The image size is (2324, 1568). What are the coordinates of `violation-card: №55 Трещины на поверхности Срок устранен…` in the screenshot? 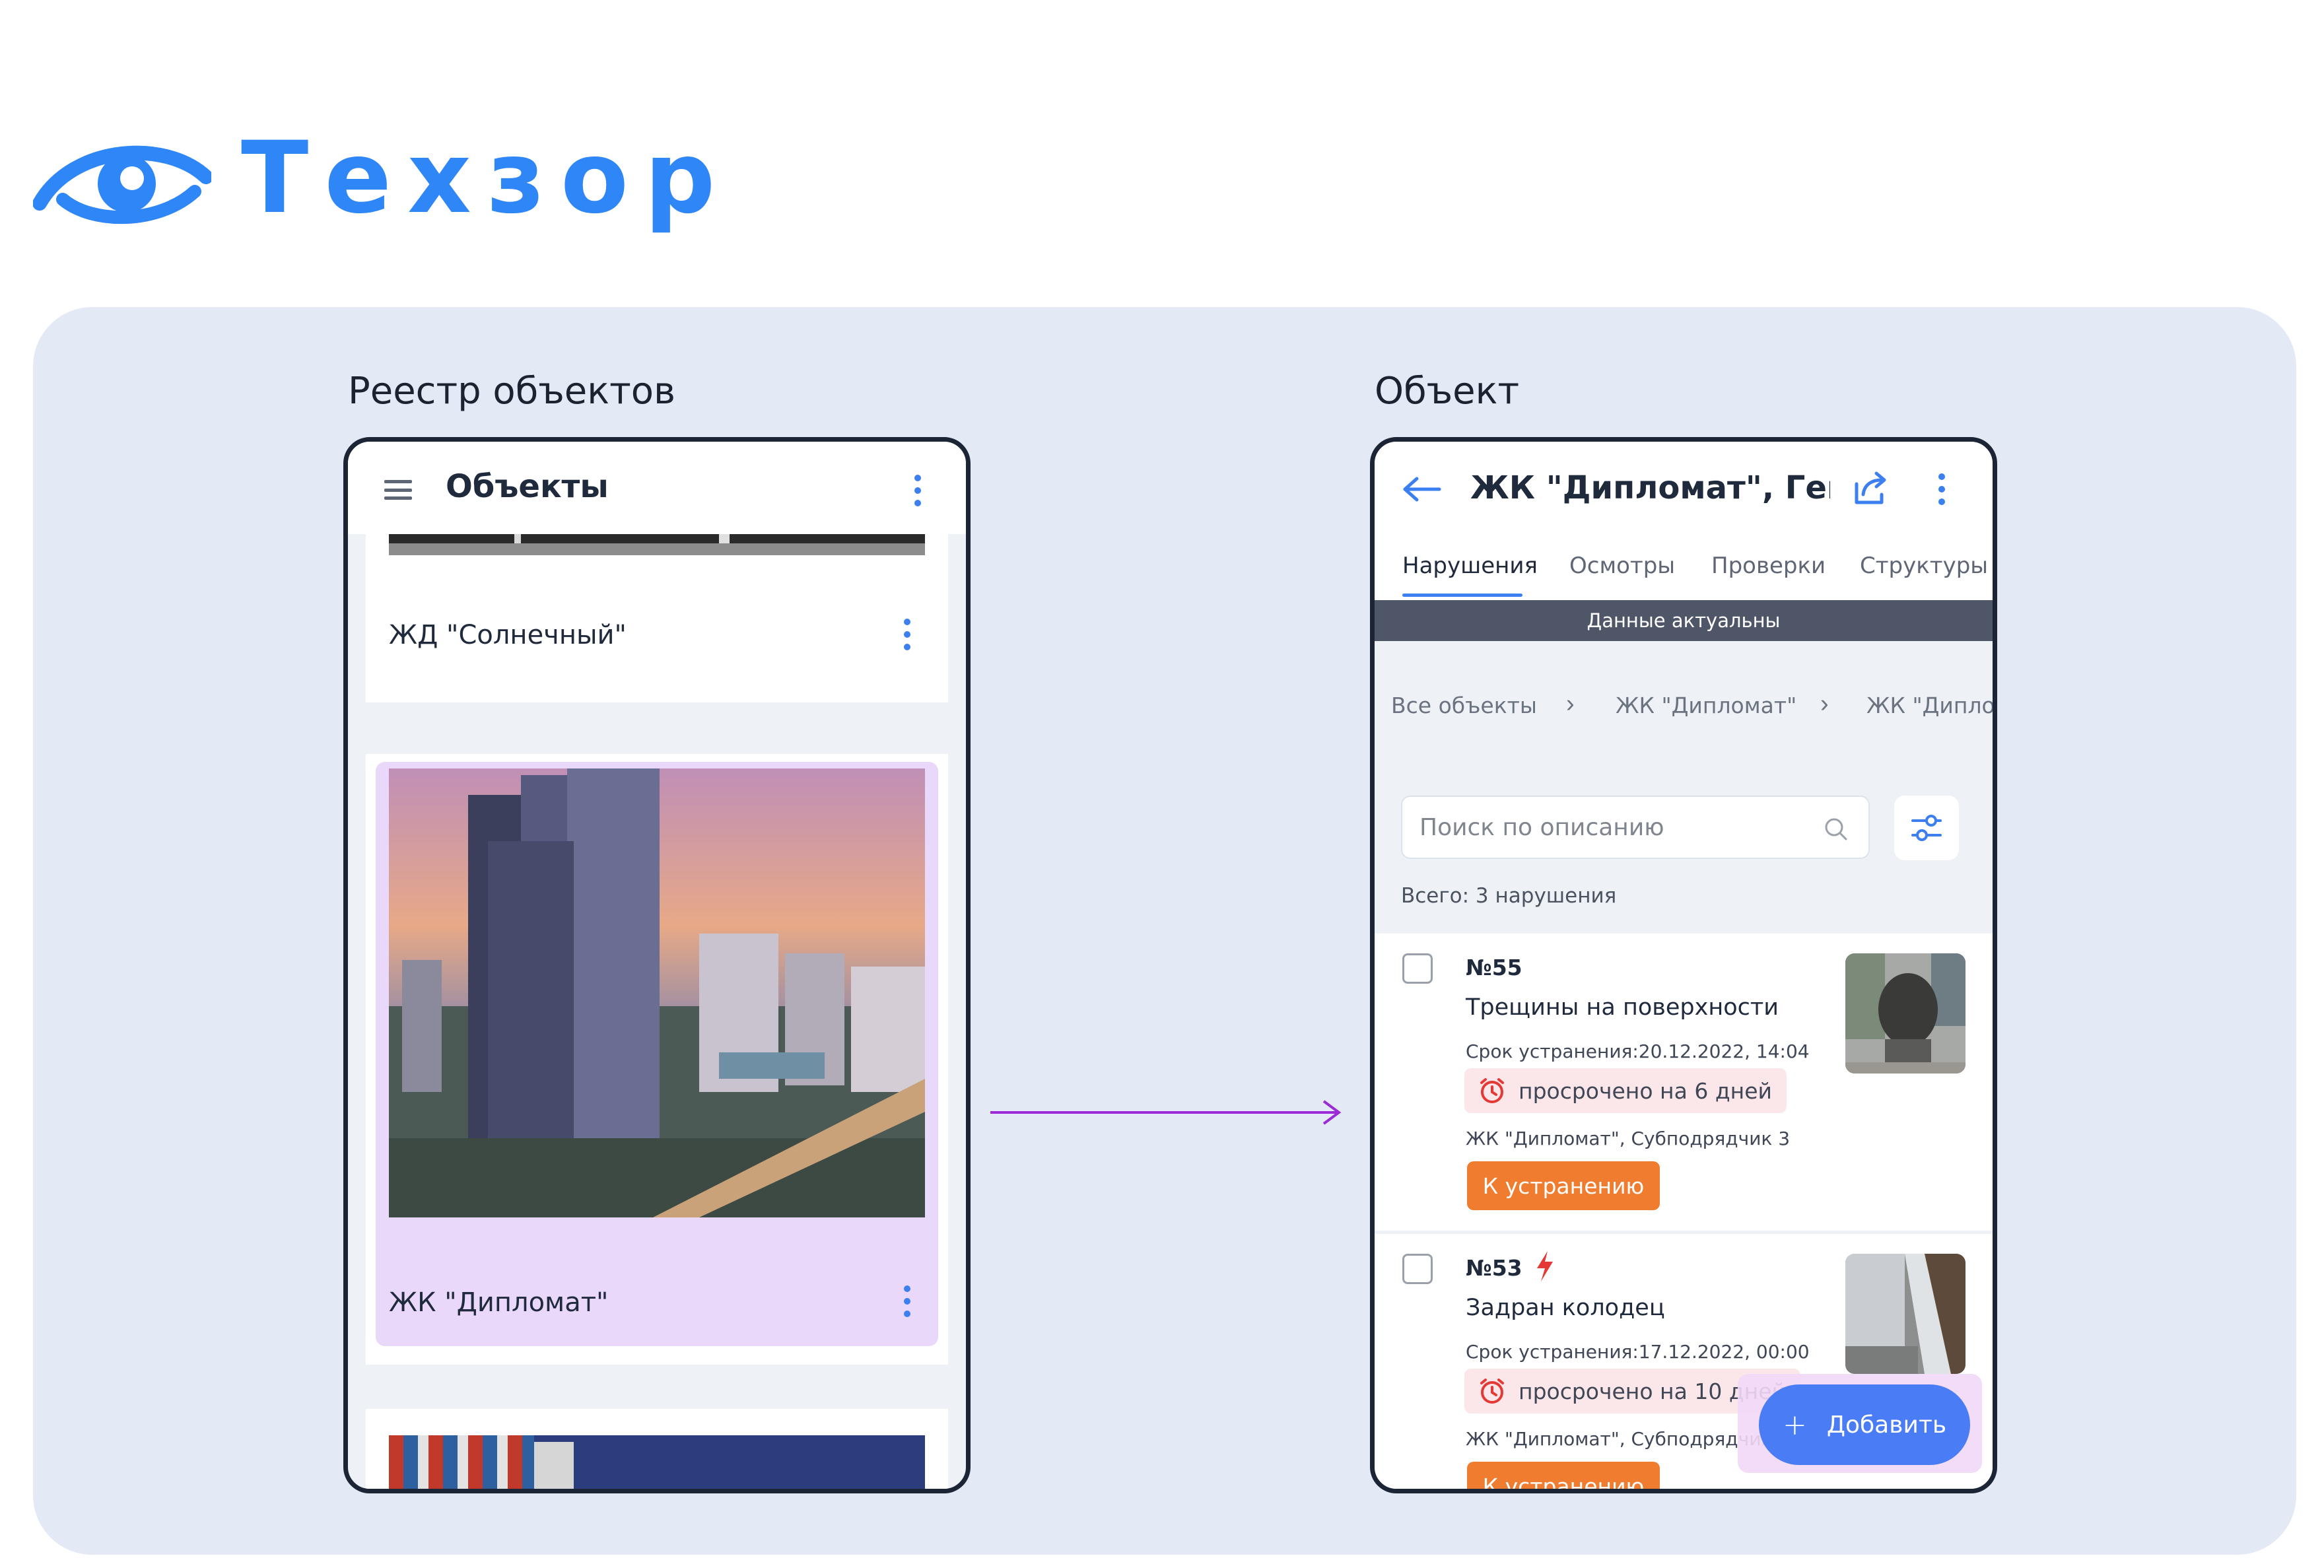 It's located at (1684, 1082).